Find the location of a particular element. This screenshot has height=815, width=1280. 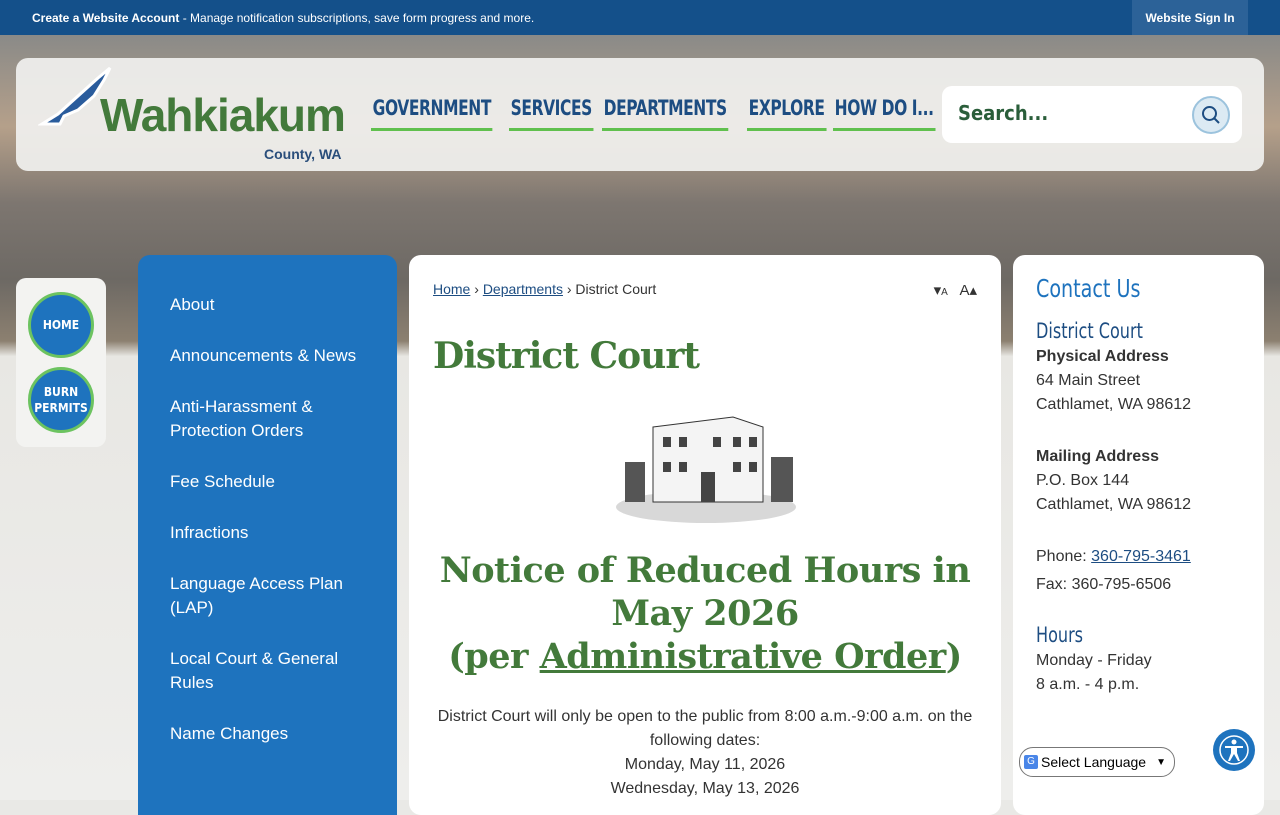

search-box is located at coordinates (1092, 114).